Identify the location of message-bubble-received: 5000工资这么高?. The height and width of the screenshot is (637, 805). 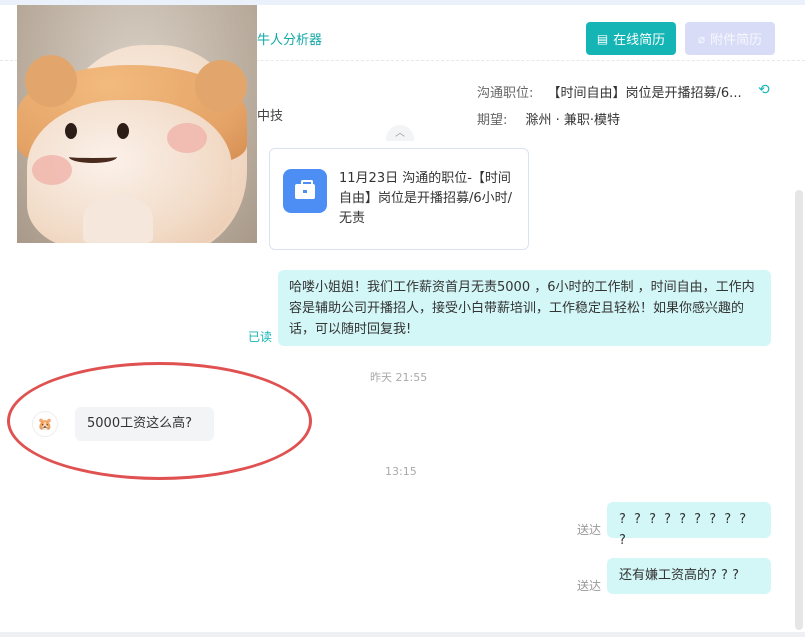
(144, 424).